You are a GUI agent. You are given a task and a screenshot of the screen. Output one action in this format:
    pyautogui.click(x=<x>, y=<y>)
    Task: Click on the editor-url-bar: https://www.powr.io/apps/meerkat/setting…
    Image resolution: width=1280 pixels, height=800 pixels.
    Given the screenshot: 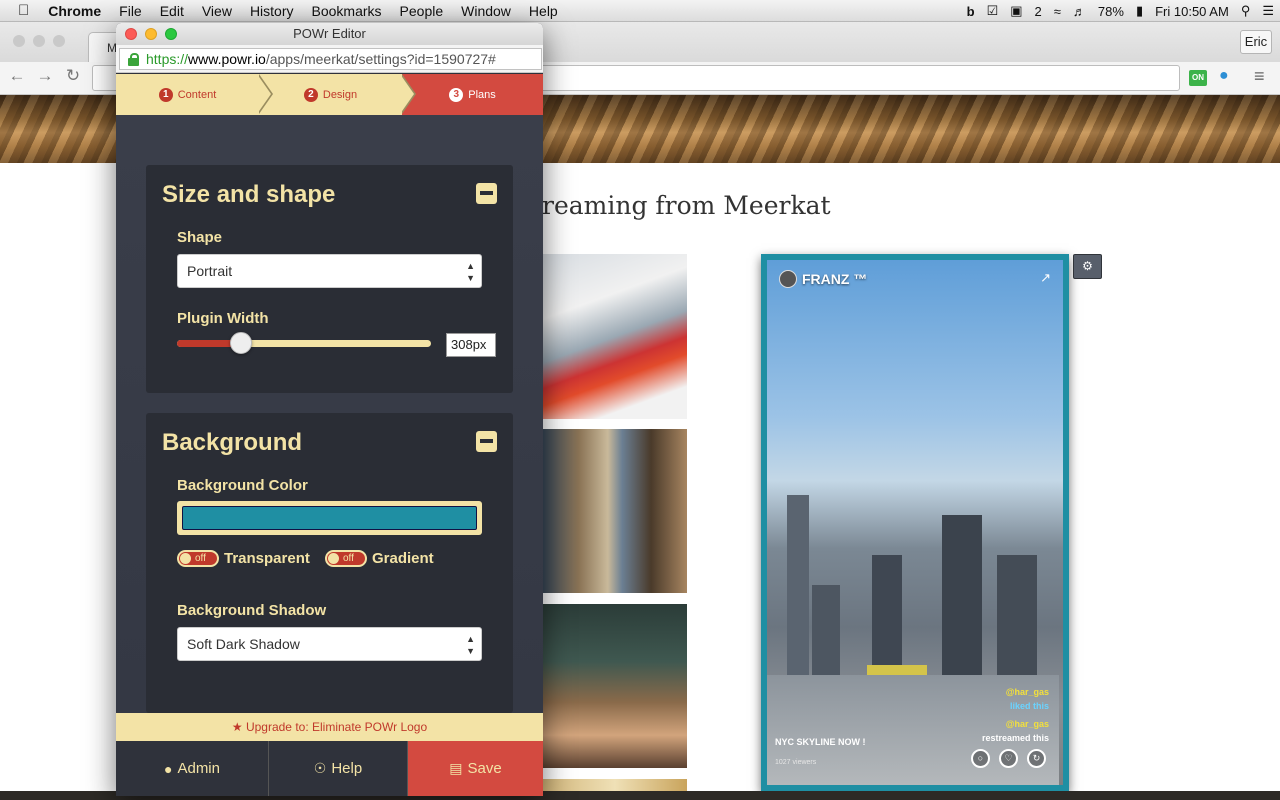 What is the action you would take?
    pyautogui.click(x=329, y=59)
    